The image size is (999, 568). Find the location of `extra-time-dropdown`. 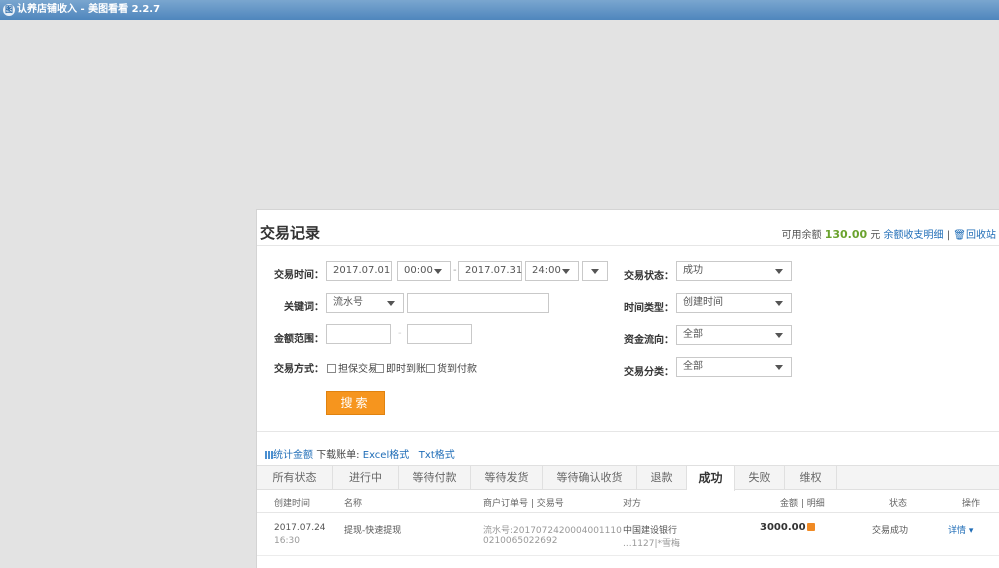

extra-time-dropdown is located at coordinates (595, 271).